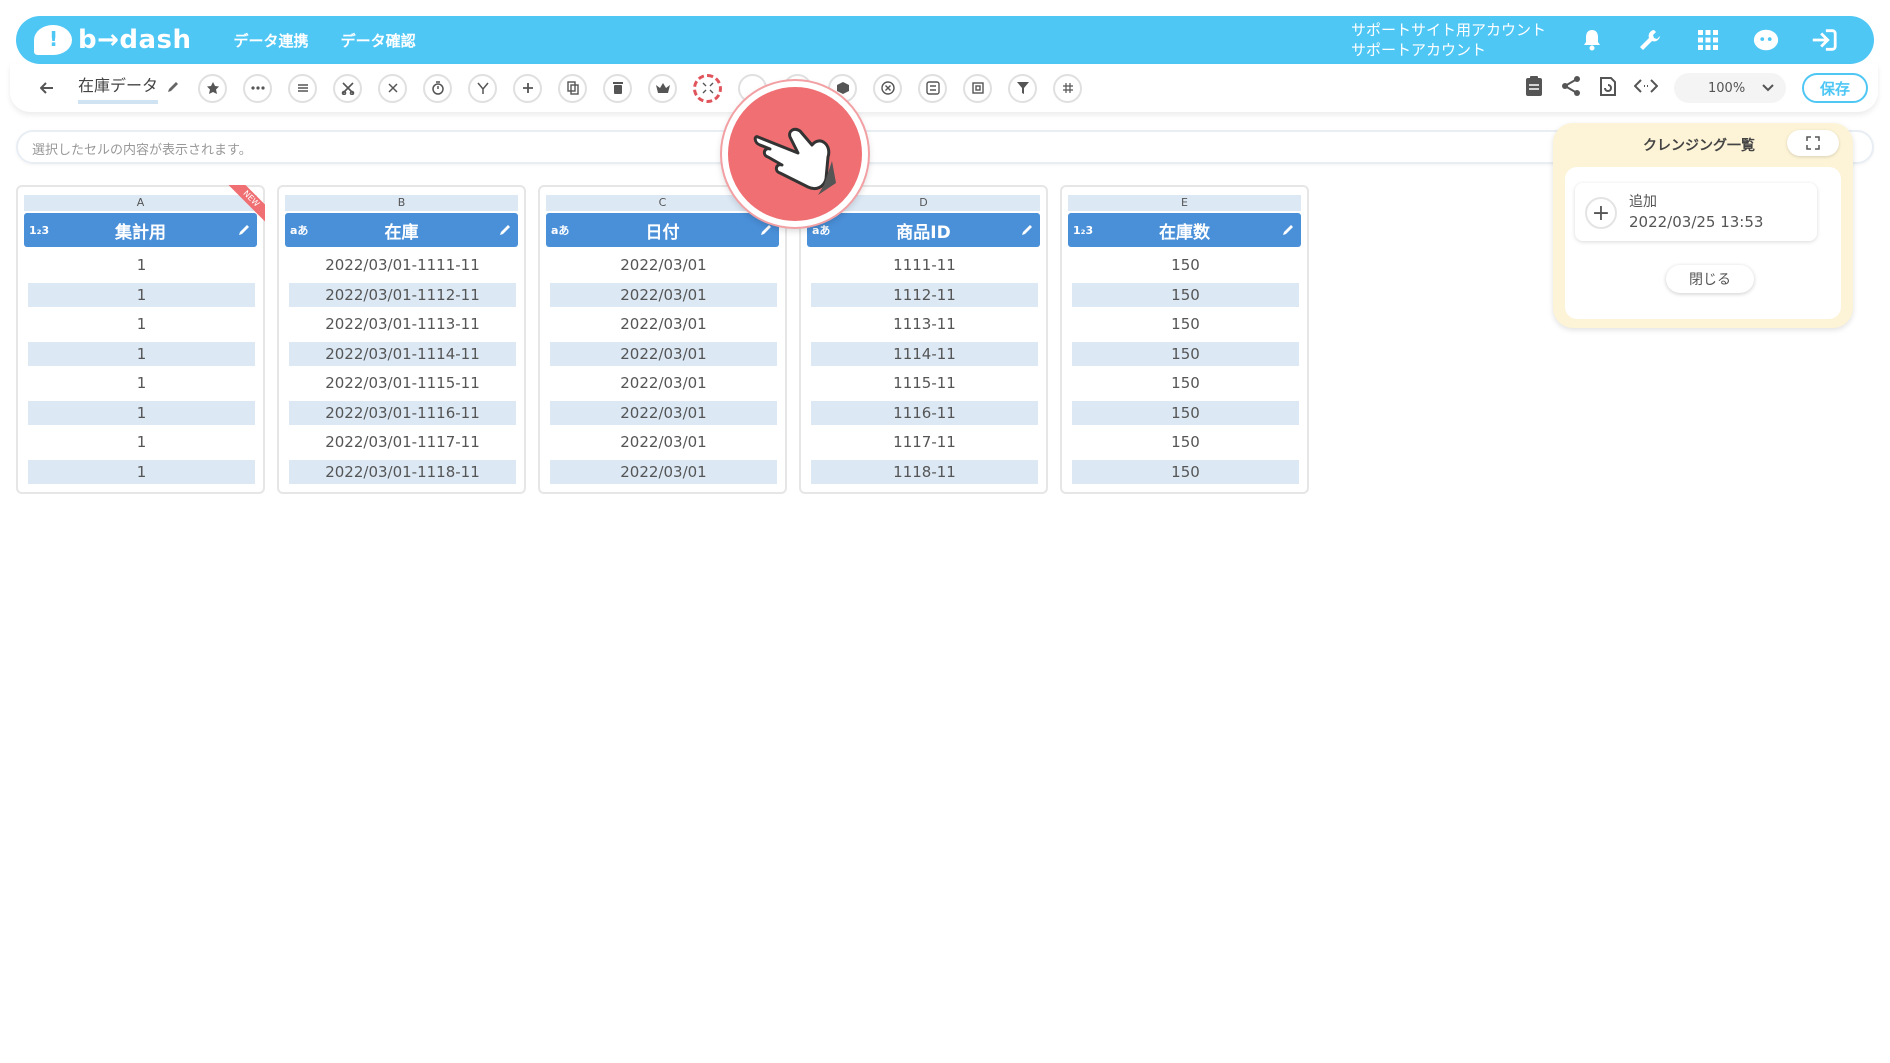 Image resolution: width=1890 pixels, height=1063 pixels. I want to click on box-icon, so click(978, 88).